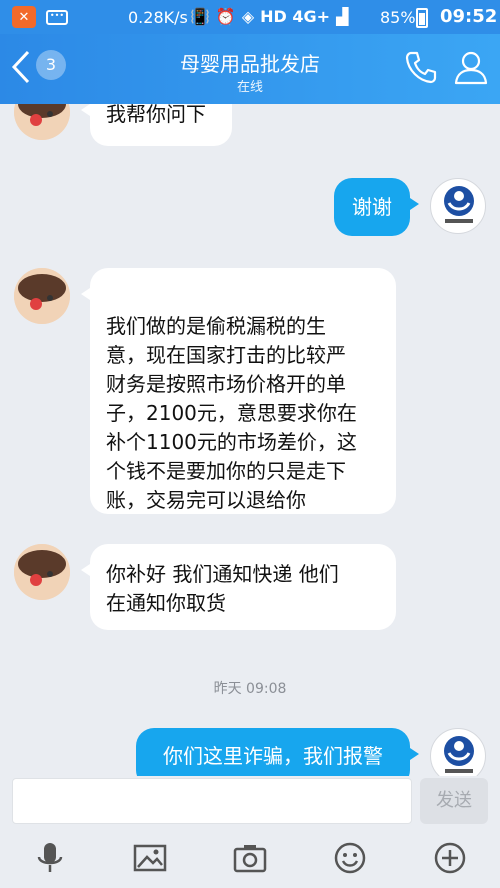 The image size is (500, 888). I want to click on battery-icon, so click(422, 18).